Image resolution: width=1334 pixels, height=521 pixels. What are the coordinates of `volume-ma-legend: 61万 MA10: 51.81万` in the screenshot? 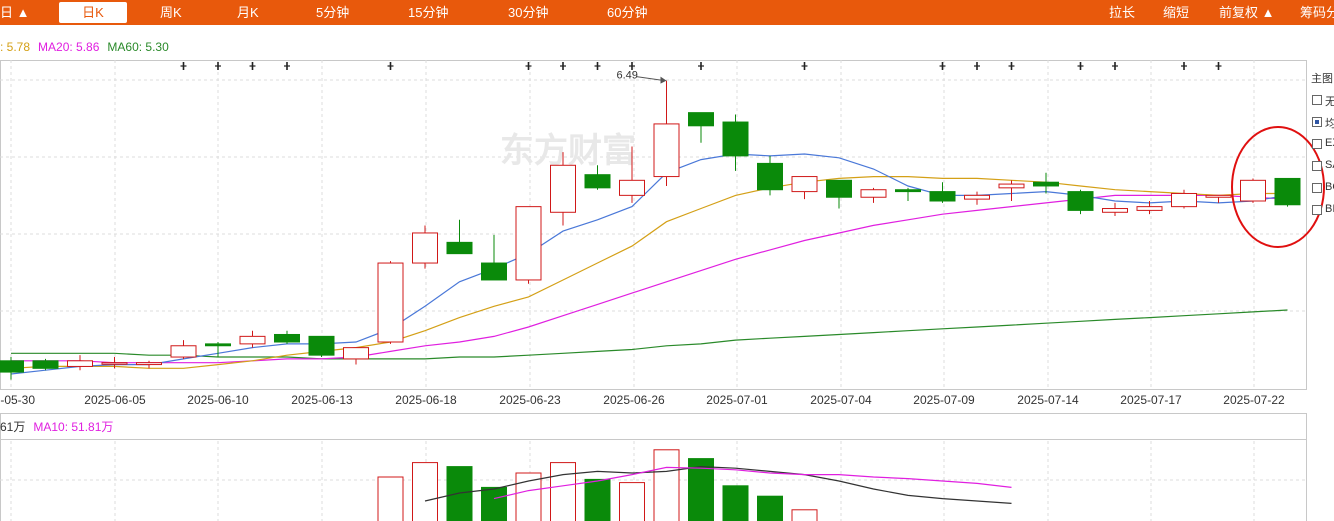 It's located at (60, 426).